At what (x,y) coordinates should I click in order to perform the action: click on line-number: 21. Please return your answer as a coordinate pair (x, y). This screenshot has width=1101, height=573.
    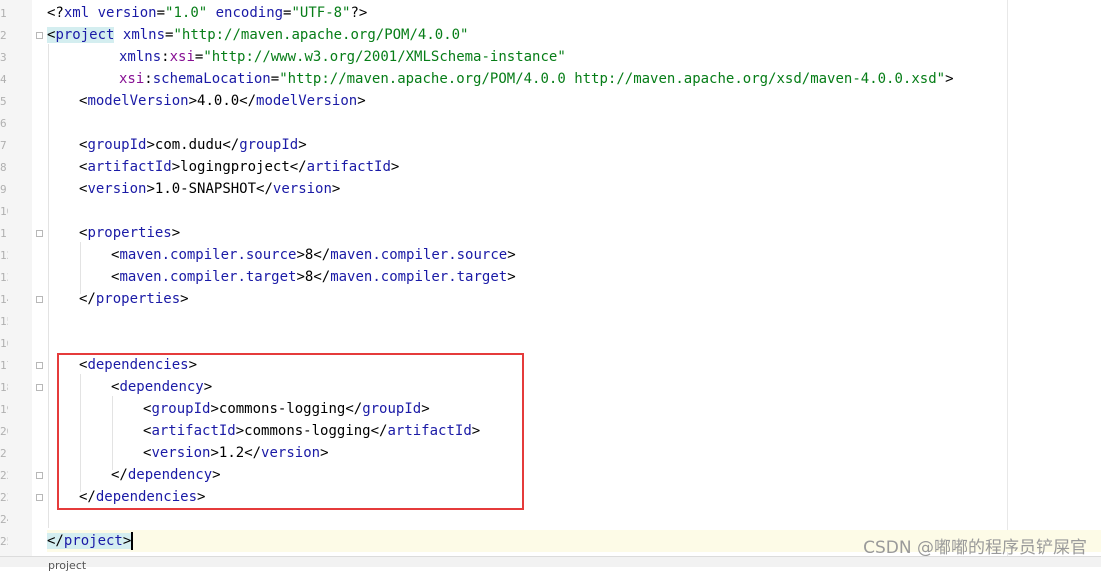
    Looking at the image, I should click on (4, 453).